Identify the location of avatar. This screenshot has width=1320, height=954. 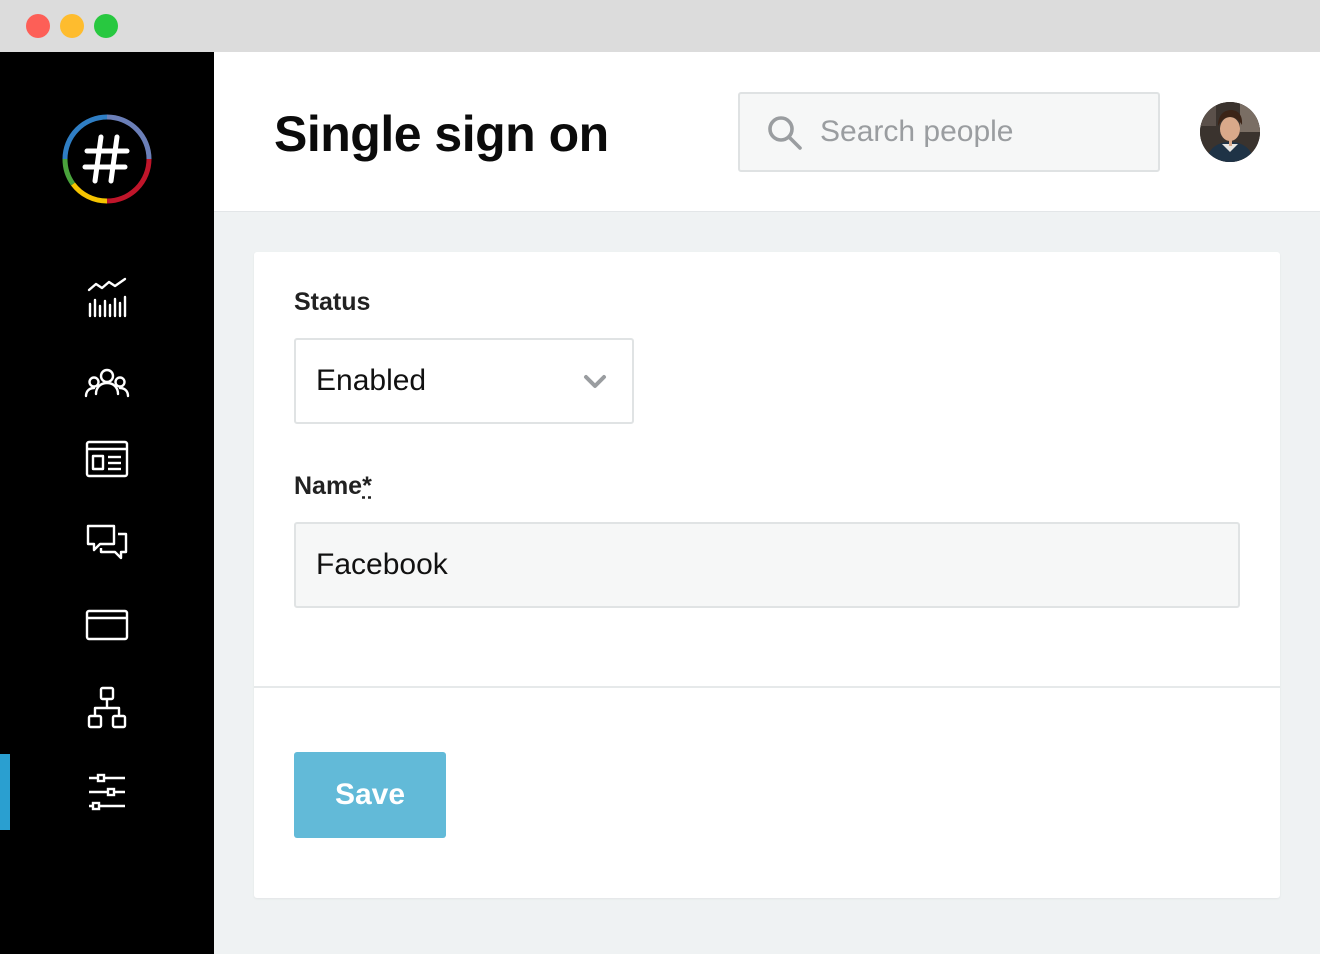
(1230, 132).